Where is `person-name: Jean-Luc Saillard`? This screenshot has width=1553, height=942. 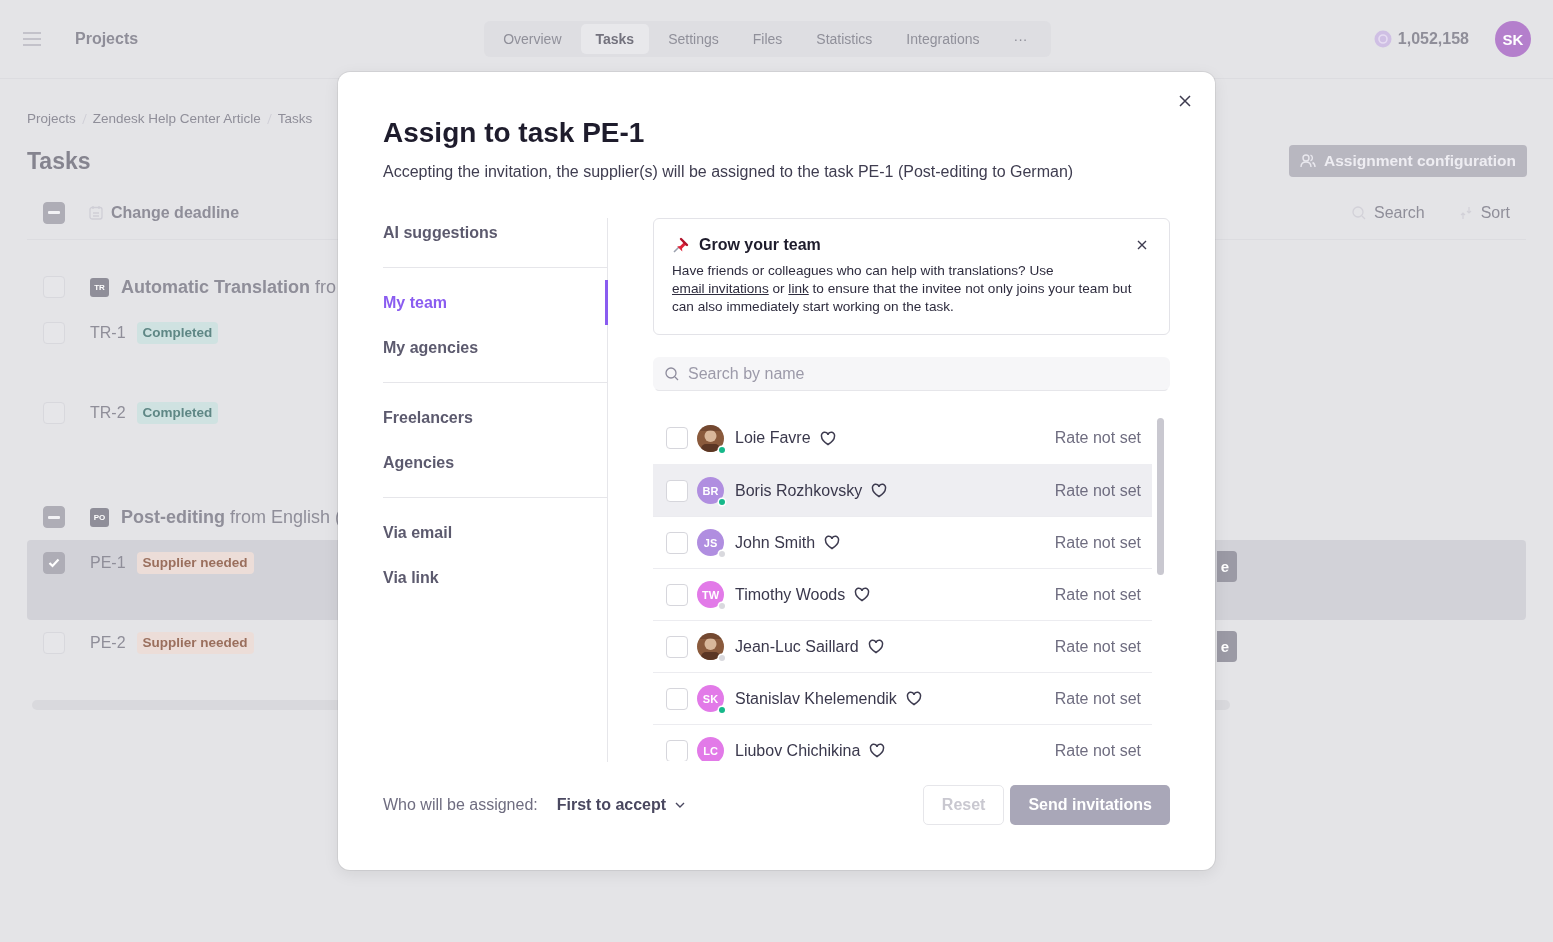 person-name: Jean-Luc Saillard is located at coordinates (797, 646).